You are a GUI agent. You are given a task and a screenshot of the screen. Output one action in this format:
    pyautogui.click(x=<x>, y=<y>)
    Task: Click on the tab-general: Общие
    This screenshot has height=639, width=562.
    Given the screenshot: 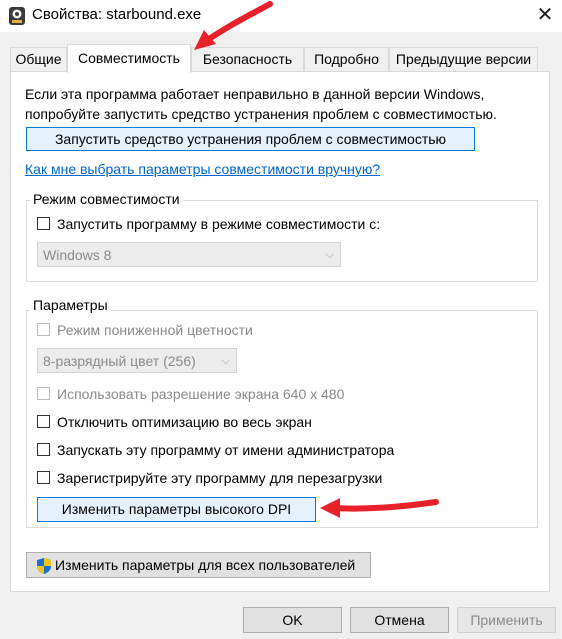 What is the action you would take?
    pyautogui.click(x=38, y=59)
    